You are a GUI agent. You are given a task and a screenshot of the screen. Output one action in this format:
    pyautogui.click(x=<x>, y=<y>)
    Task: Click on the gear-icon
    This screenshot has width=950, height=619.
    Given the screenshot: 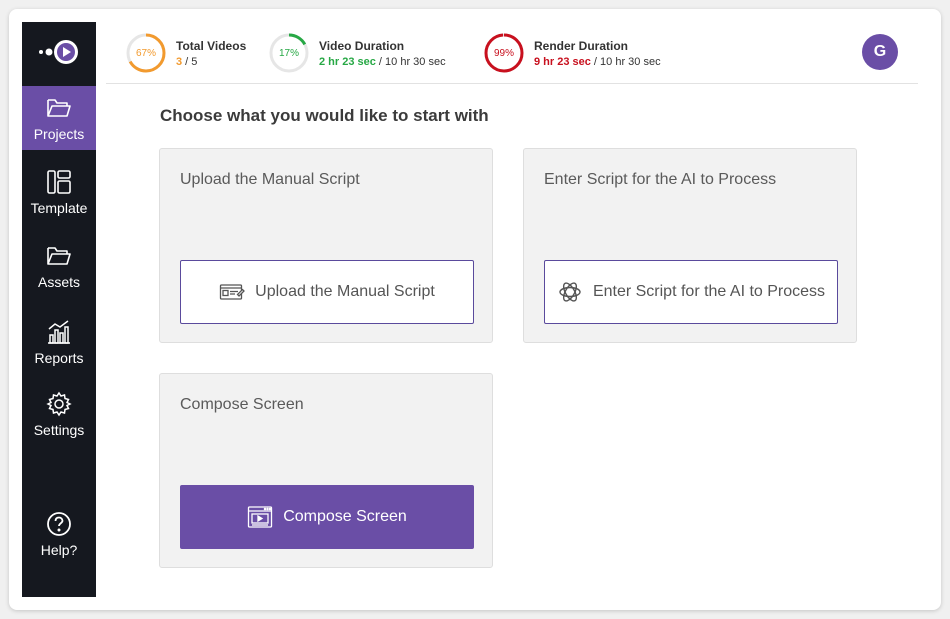 What is the action you would take?
    pyautogui.click(x=59, y=404)
    